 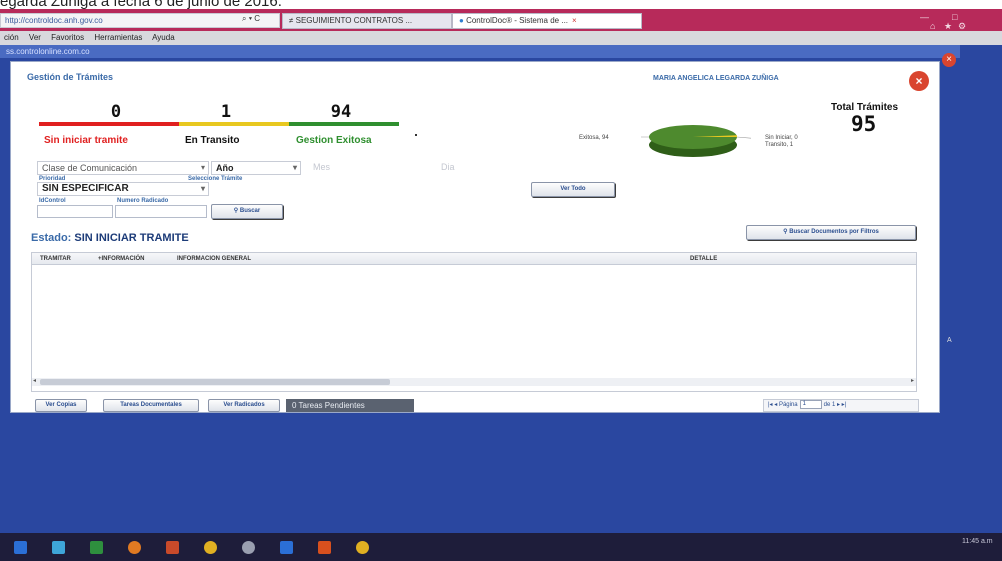 I want to click on label-gestion-exitosa: Gestion Exitosa, so click(x=334, y=140).